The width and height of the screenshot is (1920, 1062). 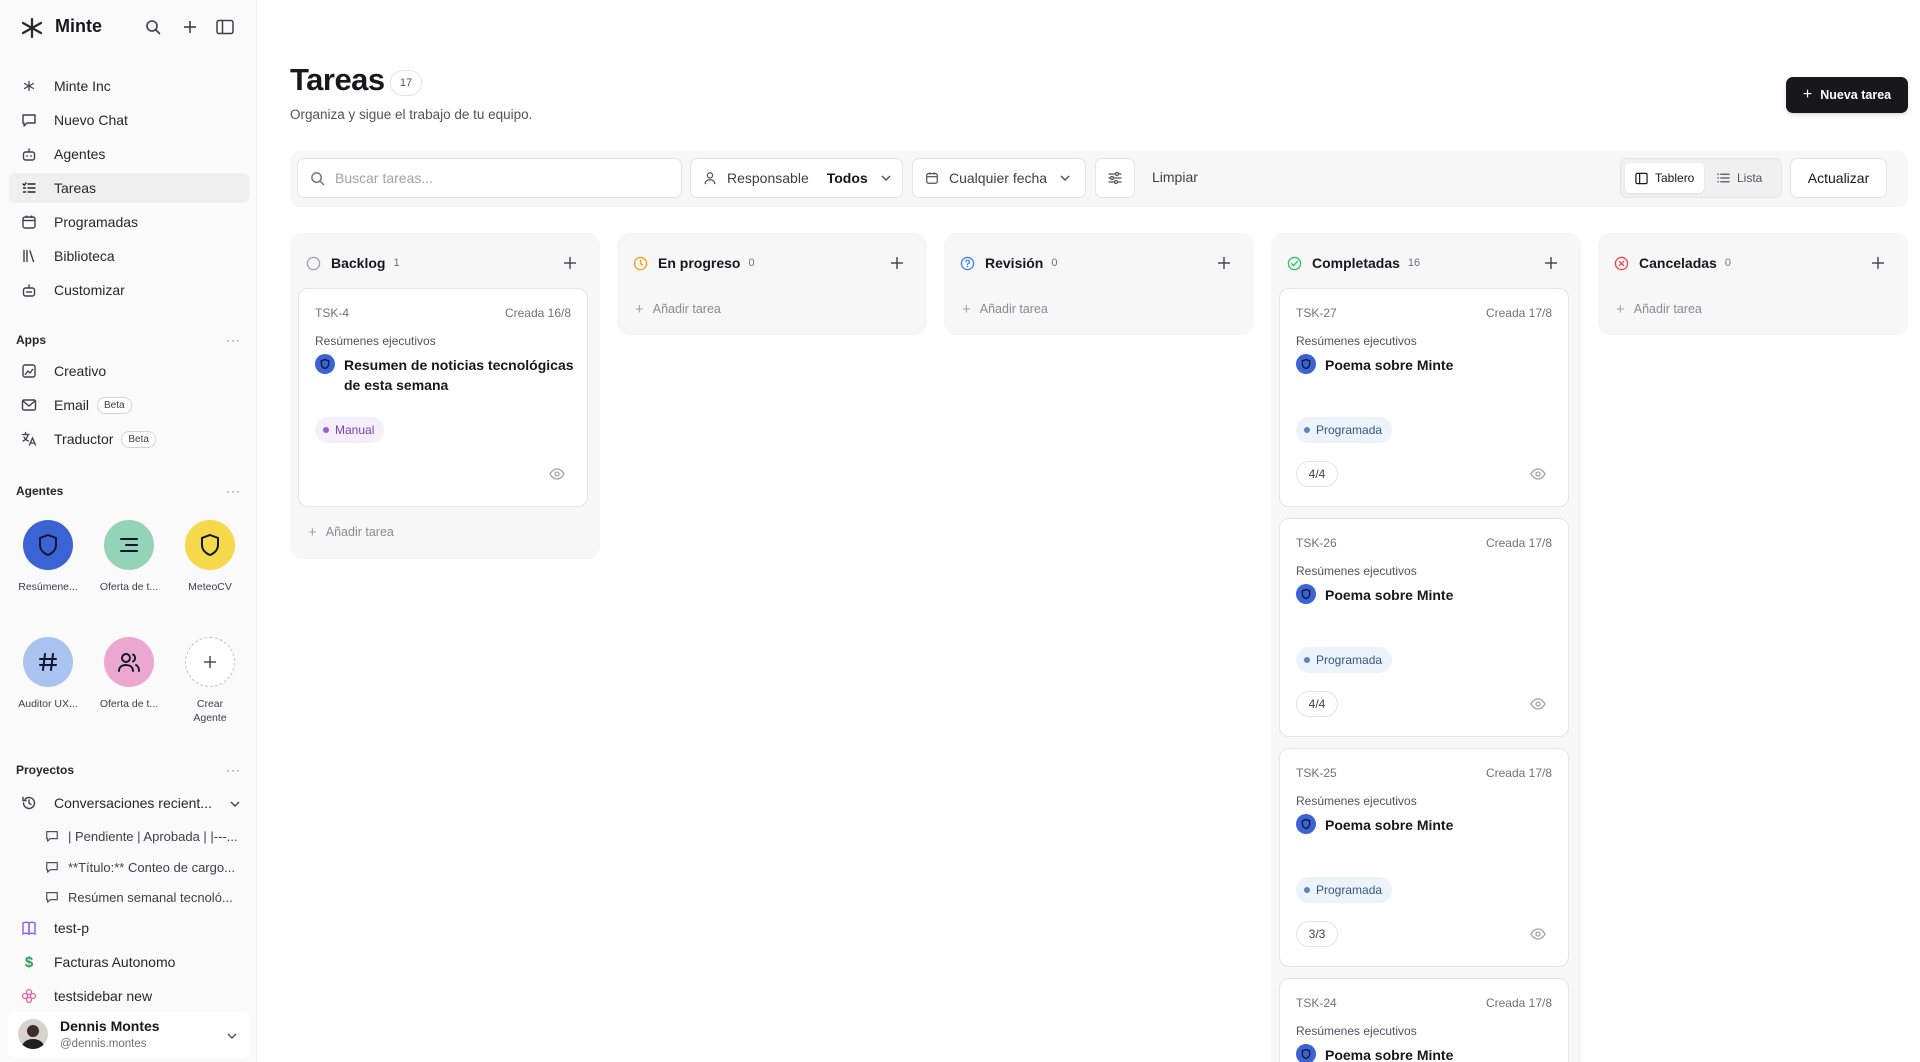 I want to click on project-item-test-p: test-p, so click(x=129, y=928).